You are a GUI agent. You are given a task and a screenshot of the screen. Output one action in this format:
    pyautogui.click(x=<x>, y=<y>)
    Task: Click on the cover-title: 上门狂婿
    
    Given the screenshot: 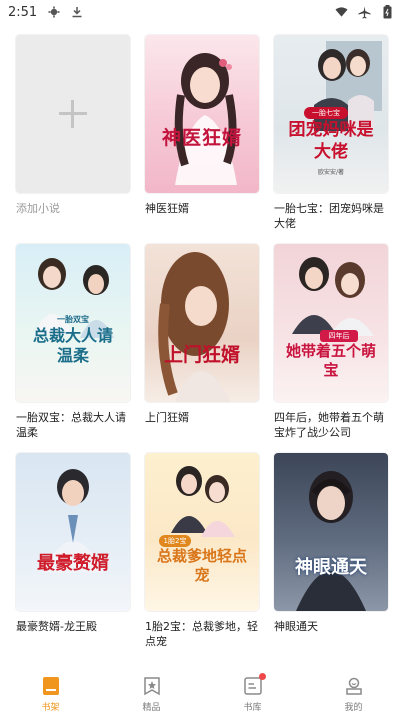 What is the action you would take?
    pyautogui.click(x=201, y=355)
    